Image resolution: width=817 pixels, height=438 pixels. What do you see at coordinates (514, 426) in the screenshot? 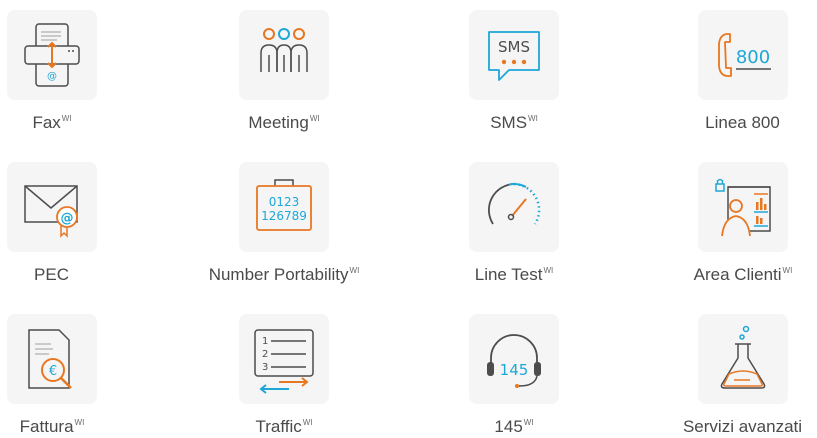
I see `service-label: 145WI` at bounding box center [514, 426].